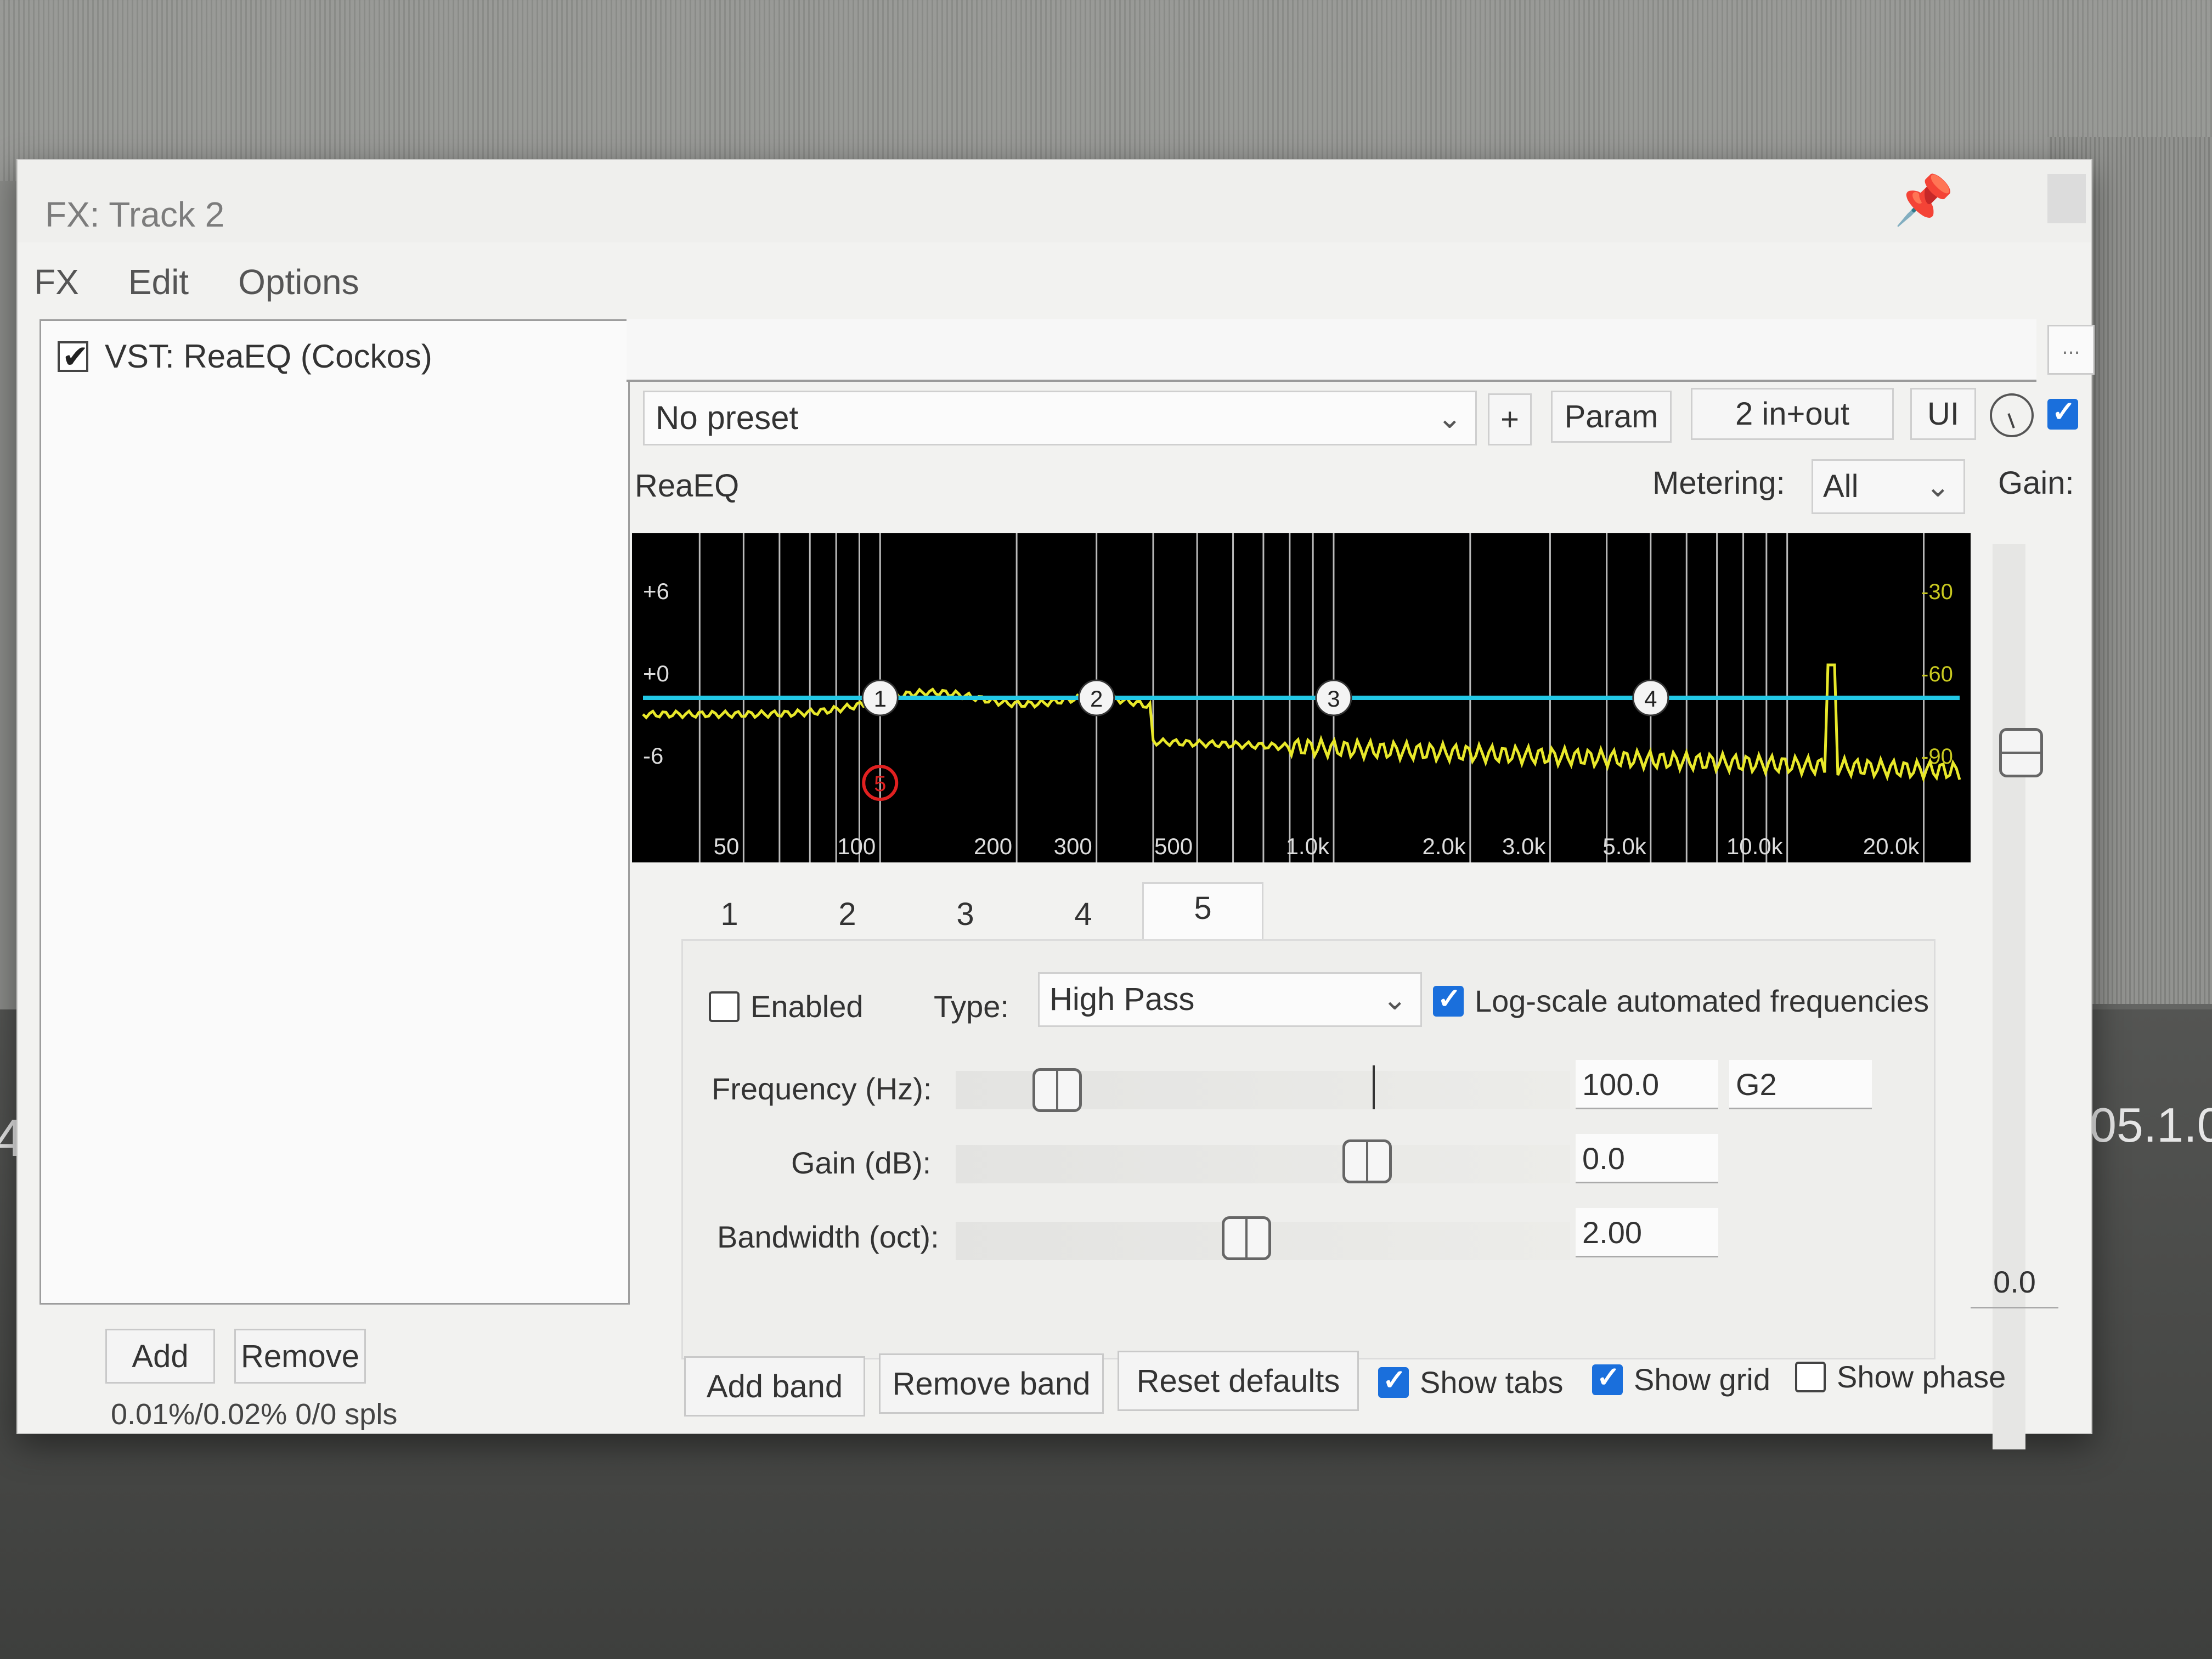 The image size is (2212, 1659). What do you see at coordinates (1510, 419) in the screenshot?
I see `add-preset-button: +` at bounding box center [1510, 419].